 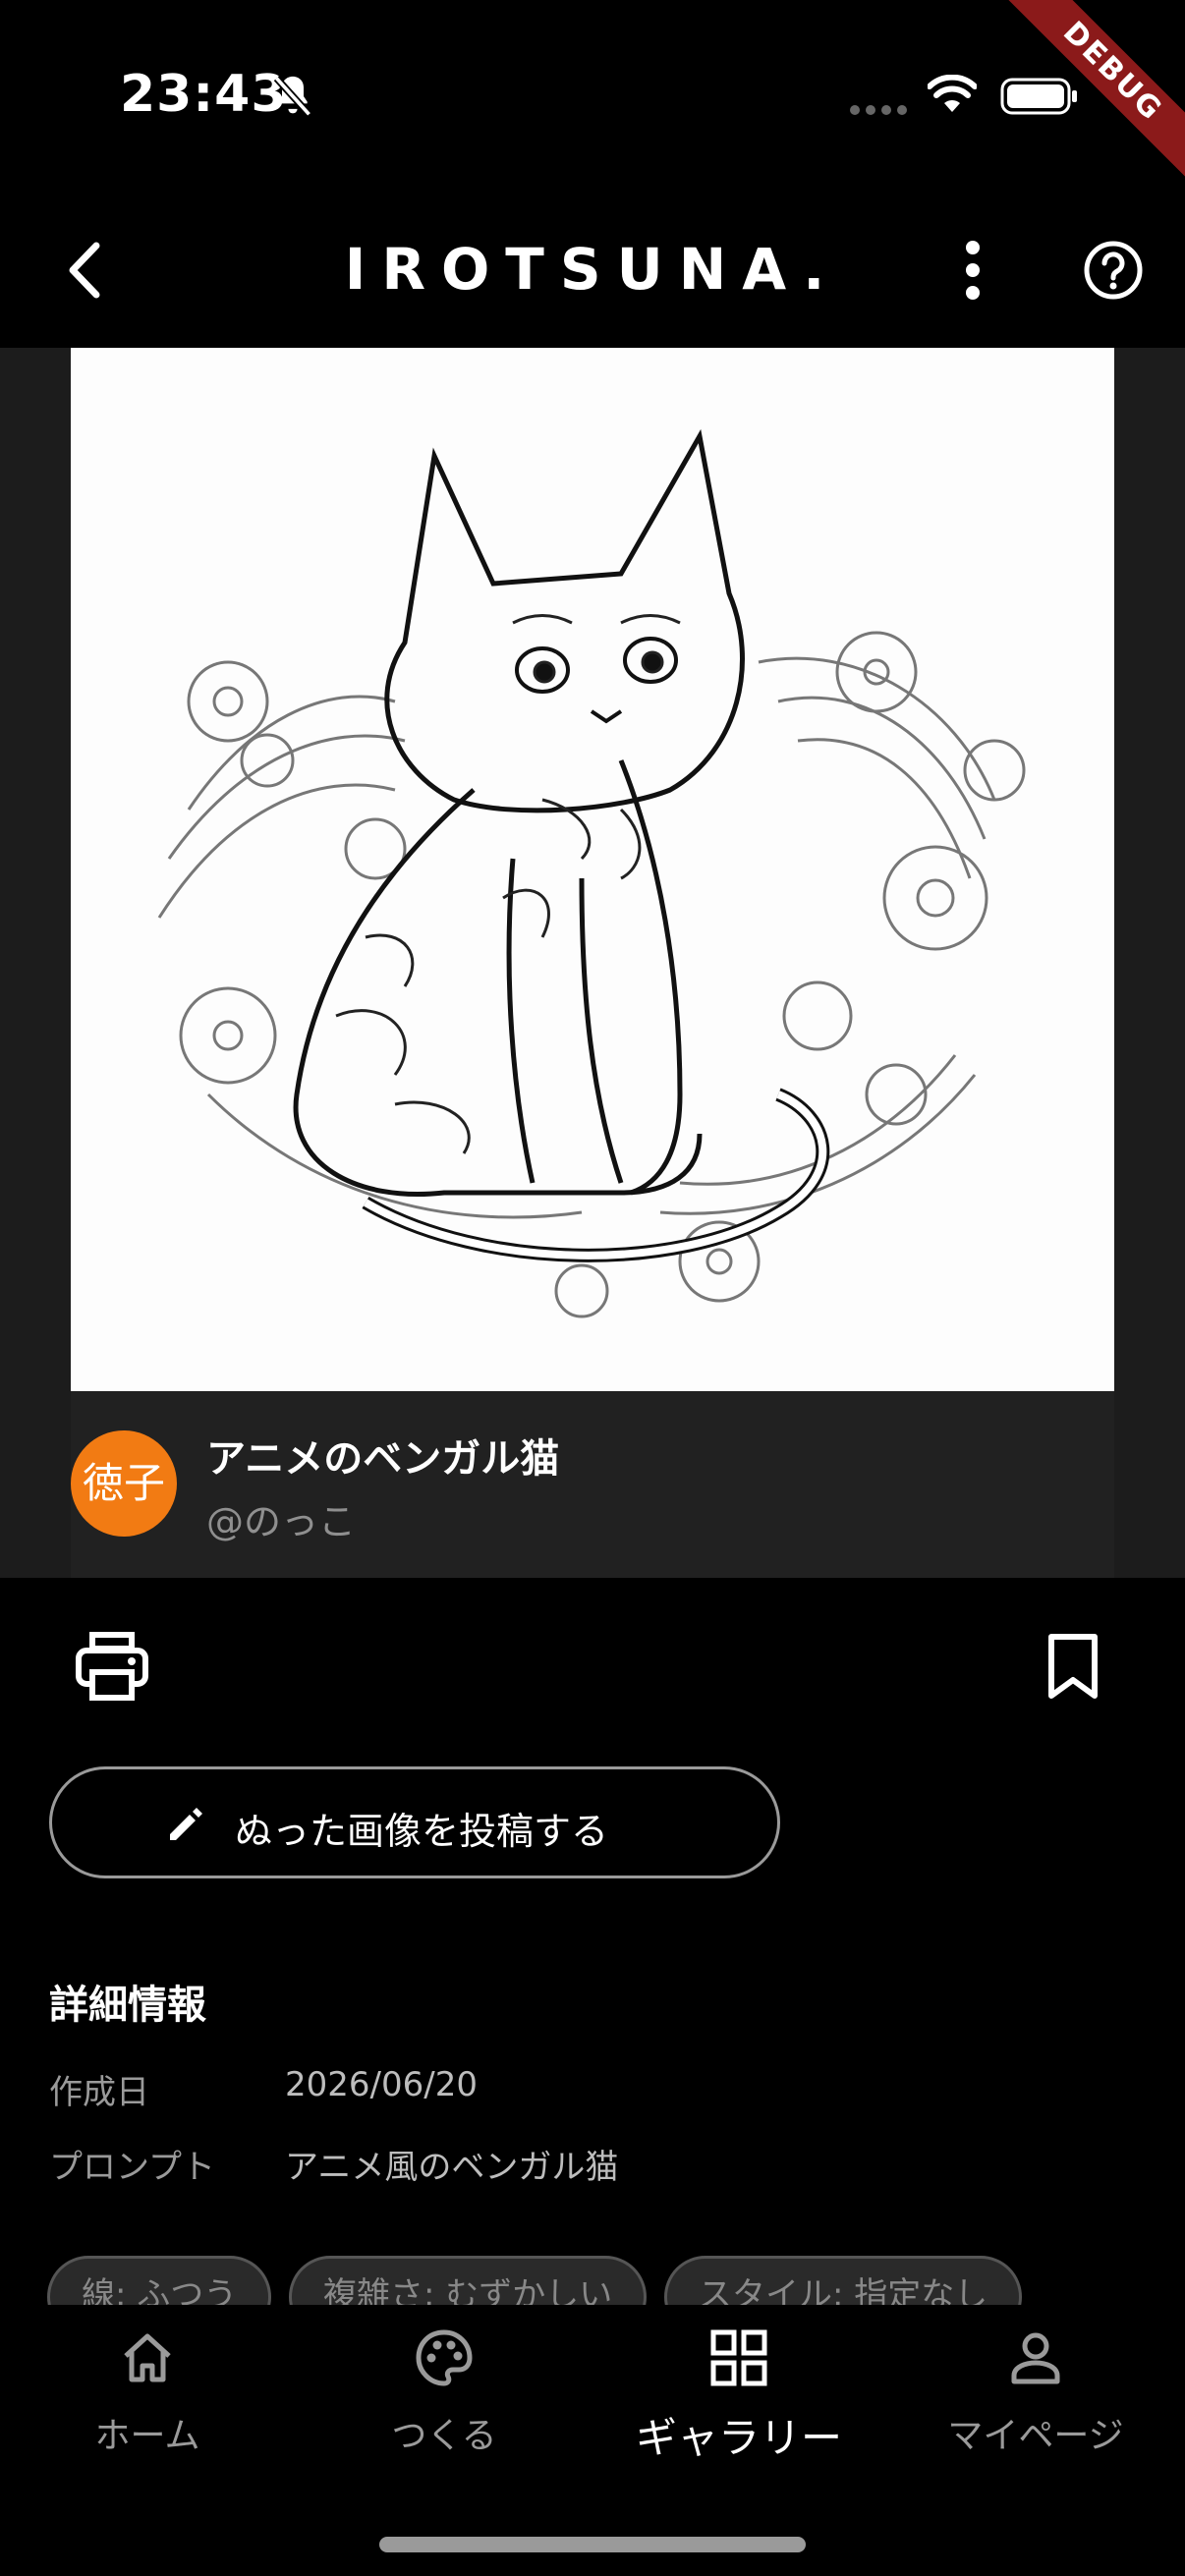 What do you see at coordinates (281, 1518) in the screenshot?
I see `author-handle: @のっこ` at bounding box center [281, 1518].